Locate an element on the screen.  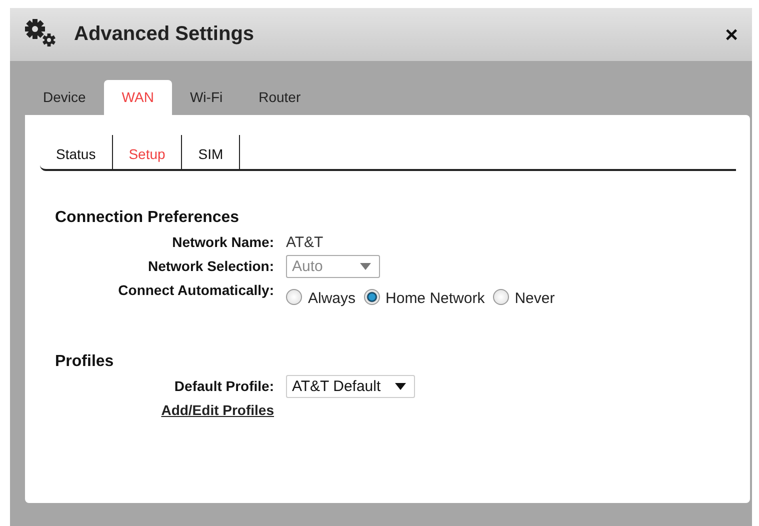
field-label: Network Name: is located at coordinates (223, 242).